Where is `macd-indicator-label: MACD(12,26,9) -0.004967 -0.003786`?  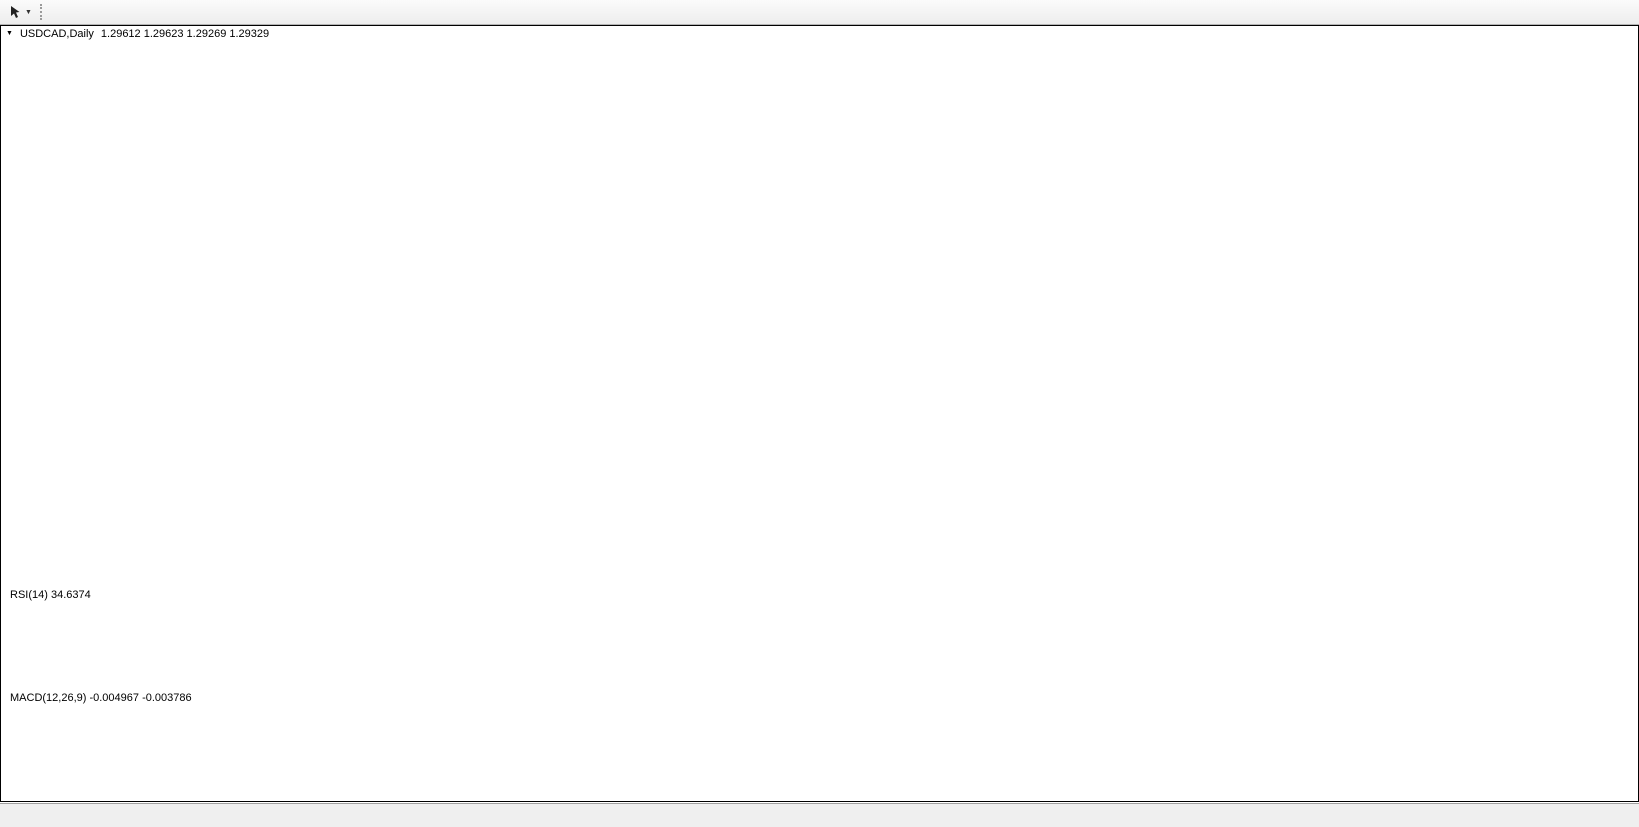
macd-indicator-label: MACD(12,26,9) -0.004967 -0.003786 is located at coordinates (101, 698).